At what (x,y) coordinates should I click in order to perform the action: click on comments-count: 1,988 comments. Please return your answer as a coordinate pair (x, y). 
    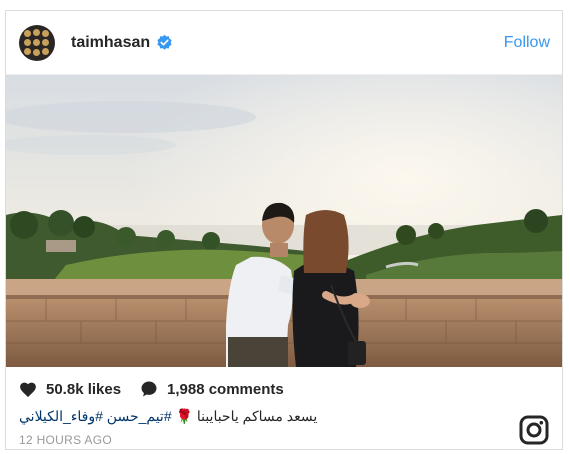
    Looking at the image, I should click on (225, 389).